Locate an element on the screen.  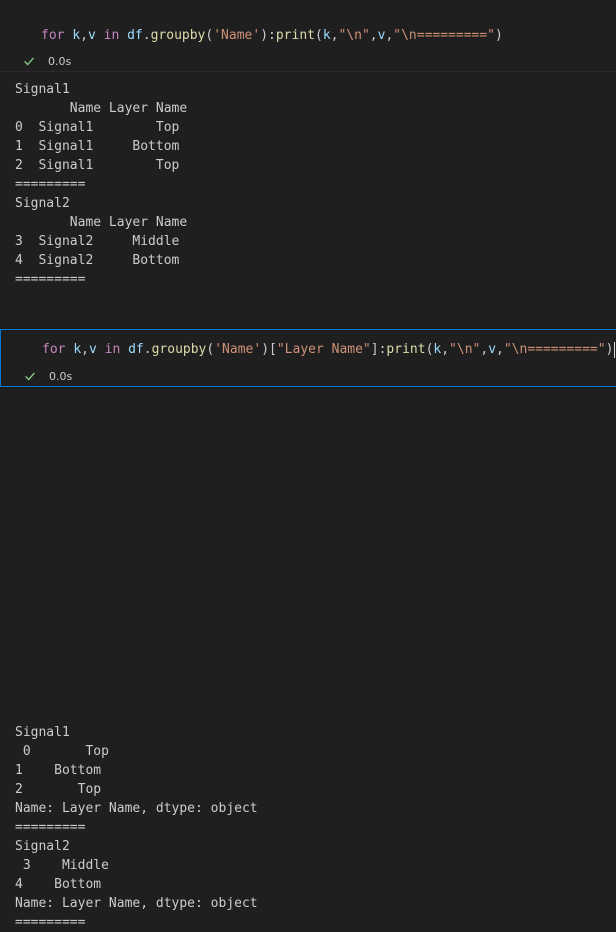
code-token: ): is located at coordinates (268, 35).